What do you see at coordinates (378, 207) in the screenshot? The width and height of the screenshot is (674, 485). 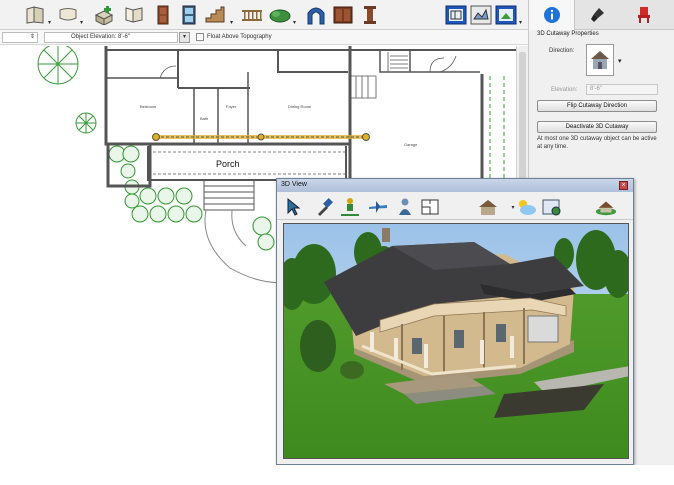 I see `fly-plane-icon` at bounding box center [378, 207].